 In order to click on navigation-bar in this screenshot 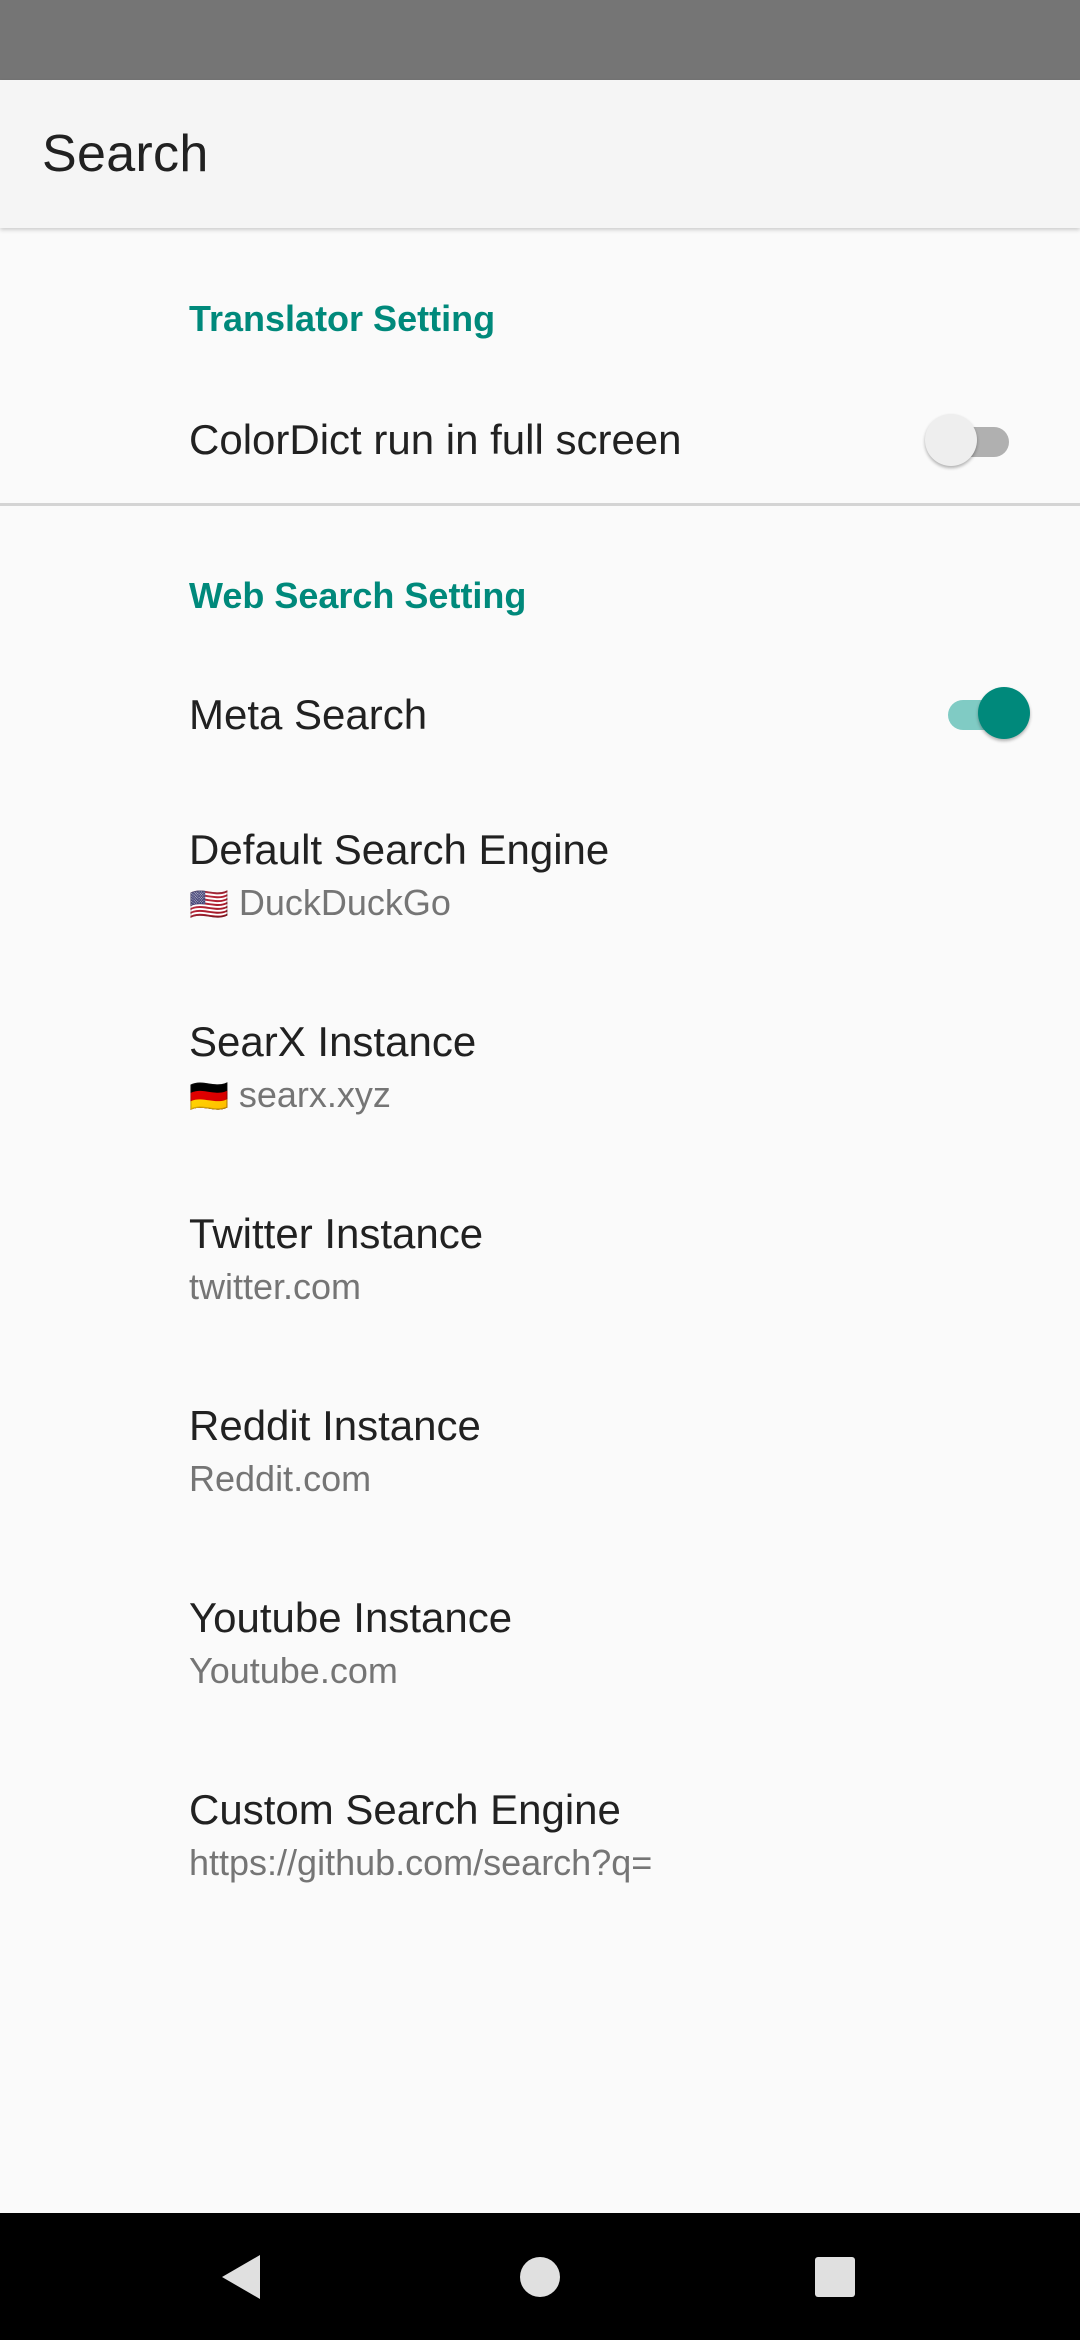, I will do `click(540, 2276)`.